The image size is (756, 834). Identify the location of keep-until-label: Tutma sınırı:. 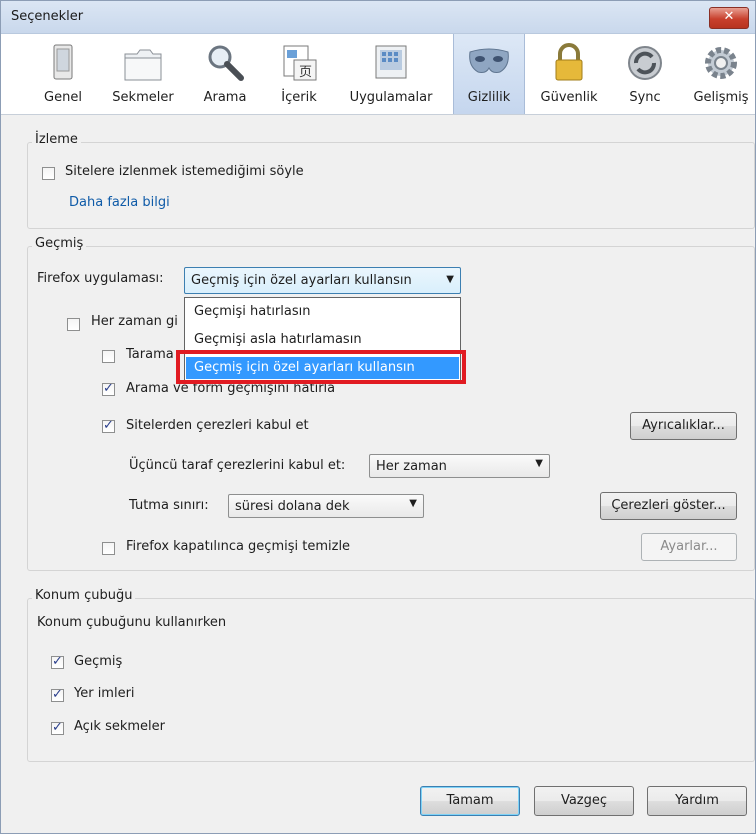
(169, 505).